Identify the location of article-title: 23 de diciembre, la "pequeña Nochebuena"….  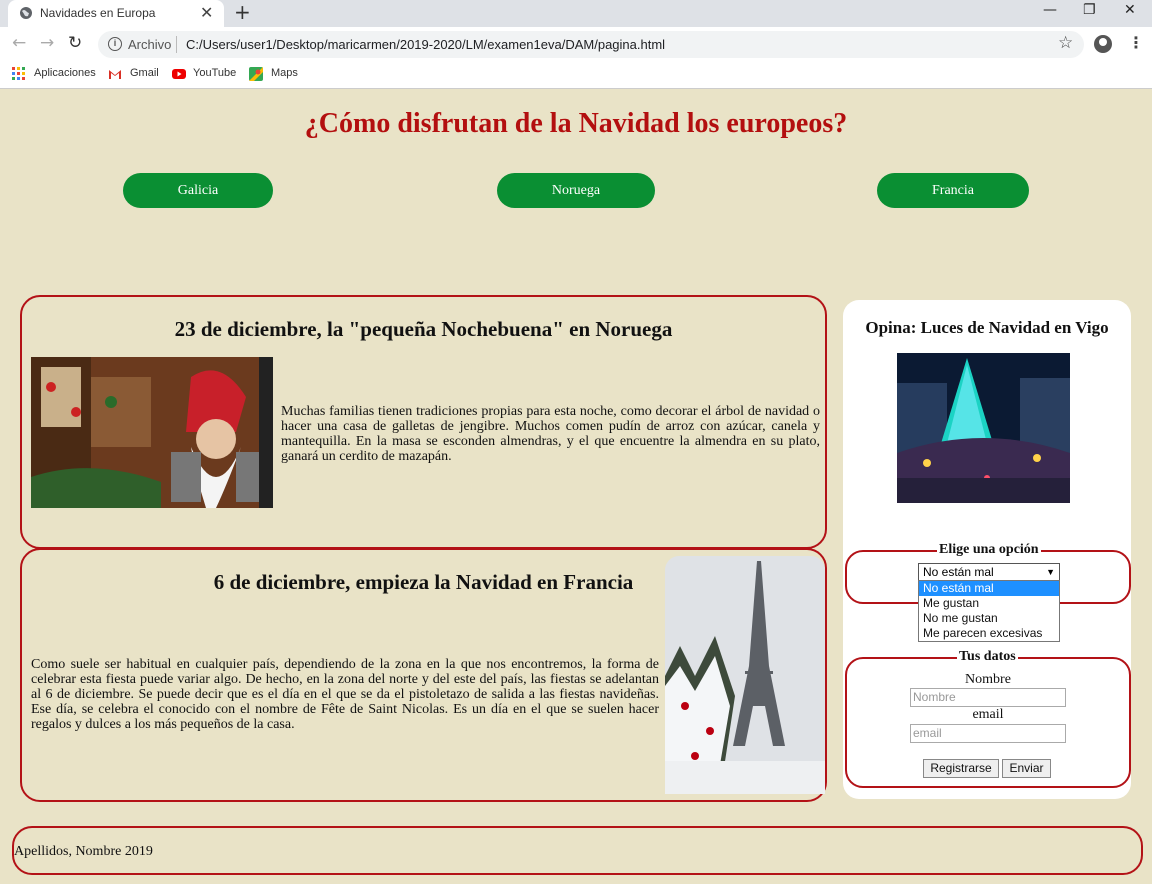
(423, 329).